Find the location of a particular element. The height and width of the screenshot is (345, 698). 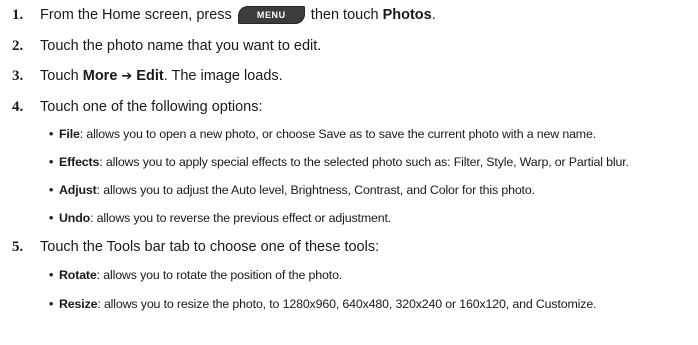

step-text-part: From the Home screen, press is located at coordinates (136, 15).